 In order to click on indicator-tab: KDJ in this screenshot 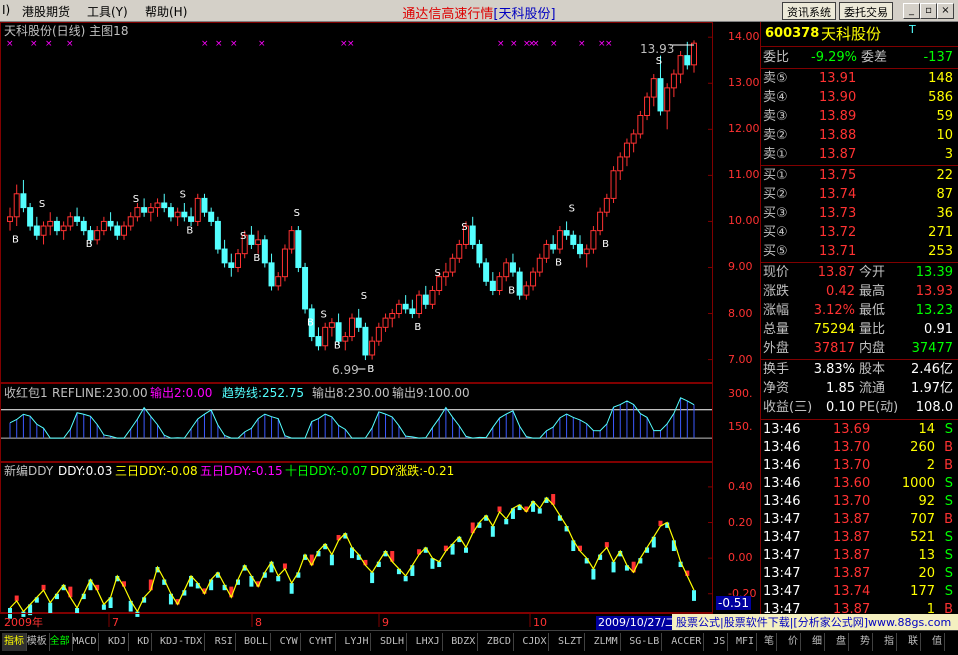, I will do `click(118, 642)`.